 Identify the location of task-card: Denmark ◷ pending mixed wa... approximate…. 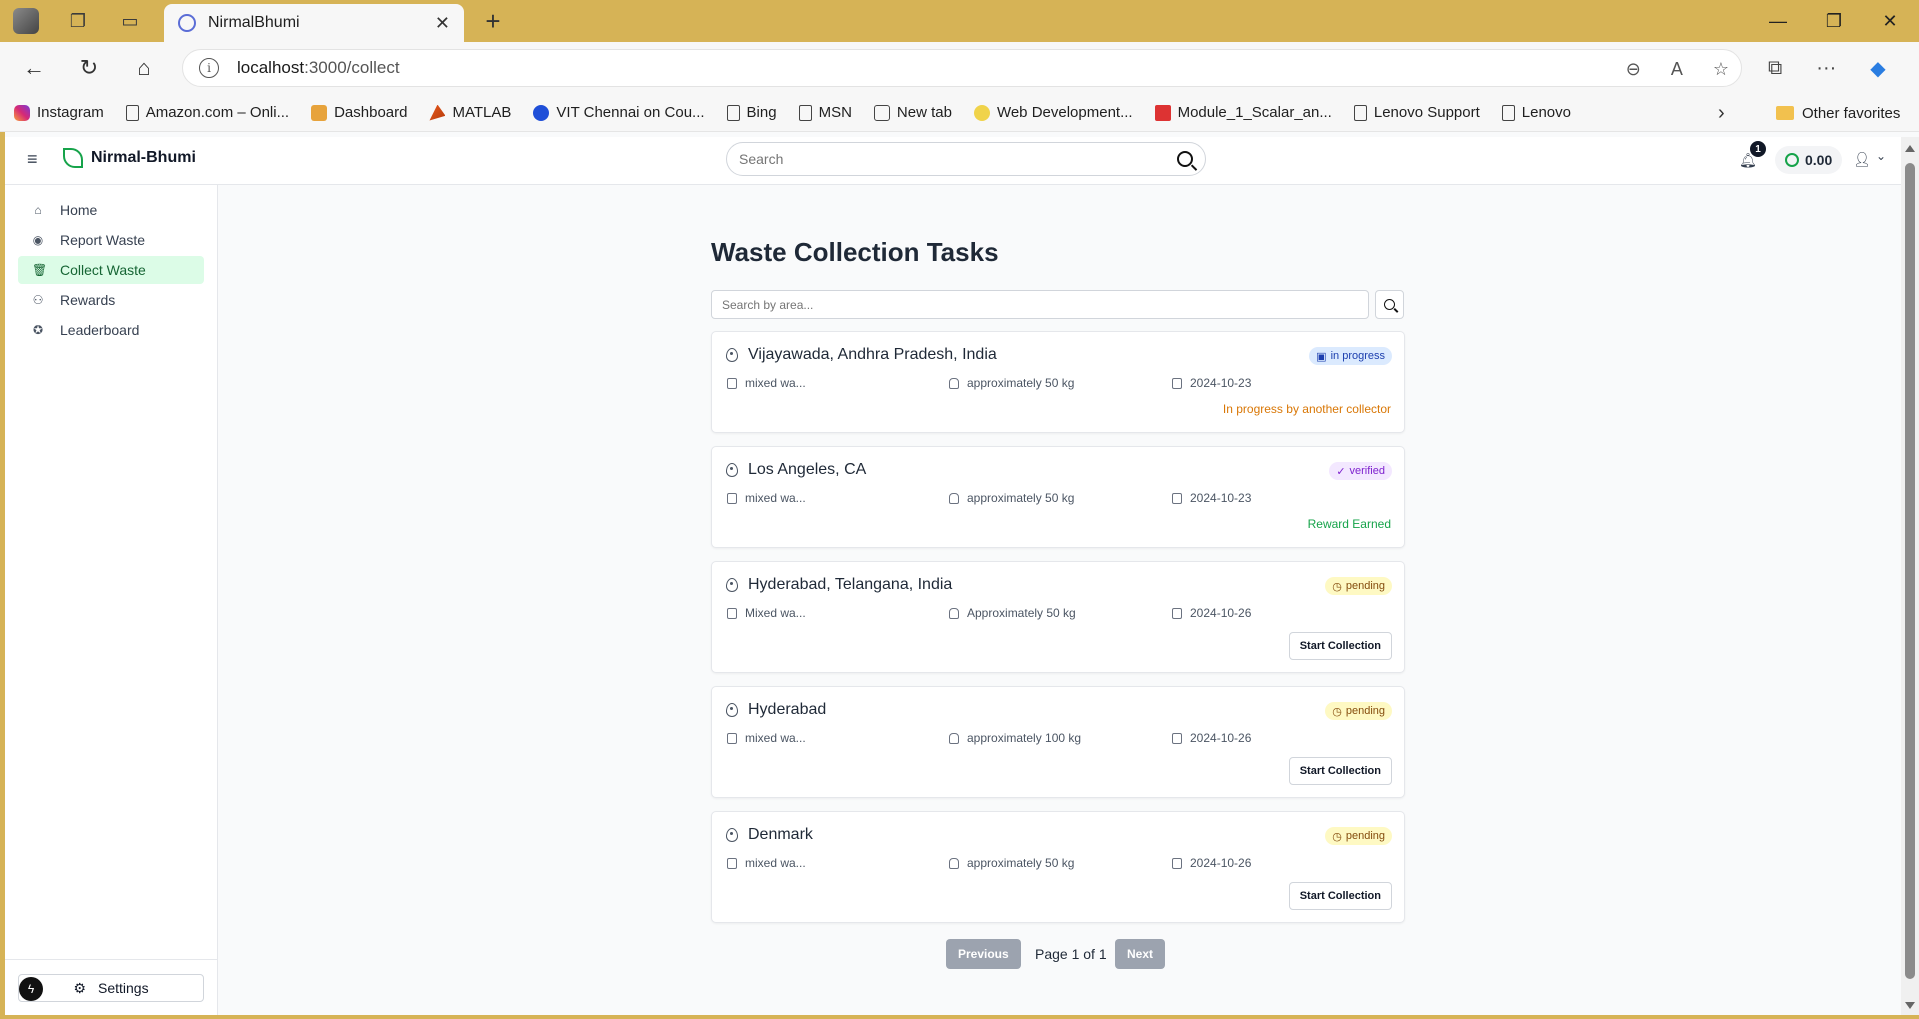
(1058, 867).